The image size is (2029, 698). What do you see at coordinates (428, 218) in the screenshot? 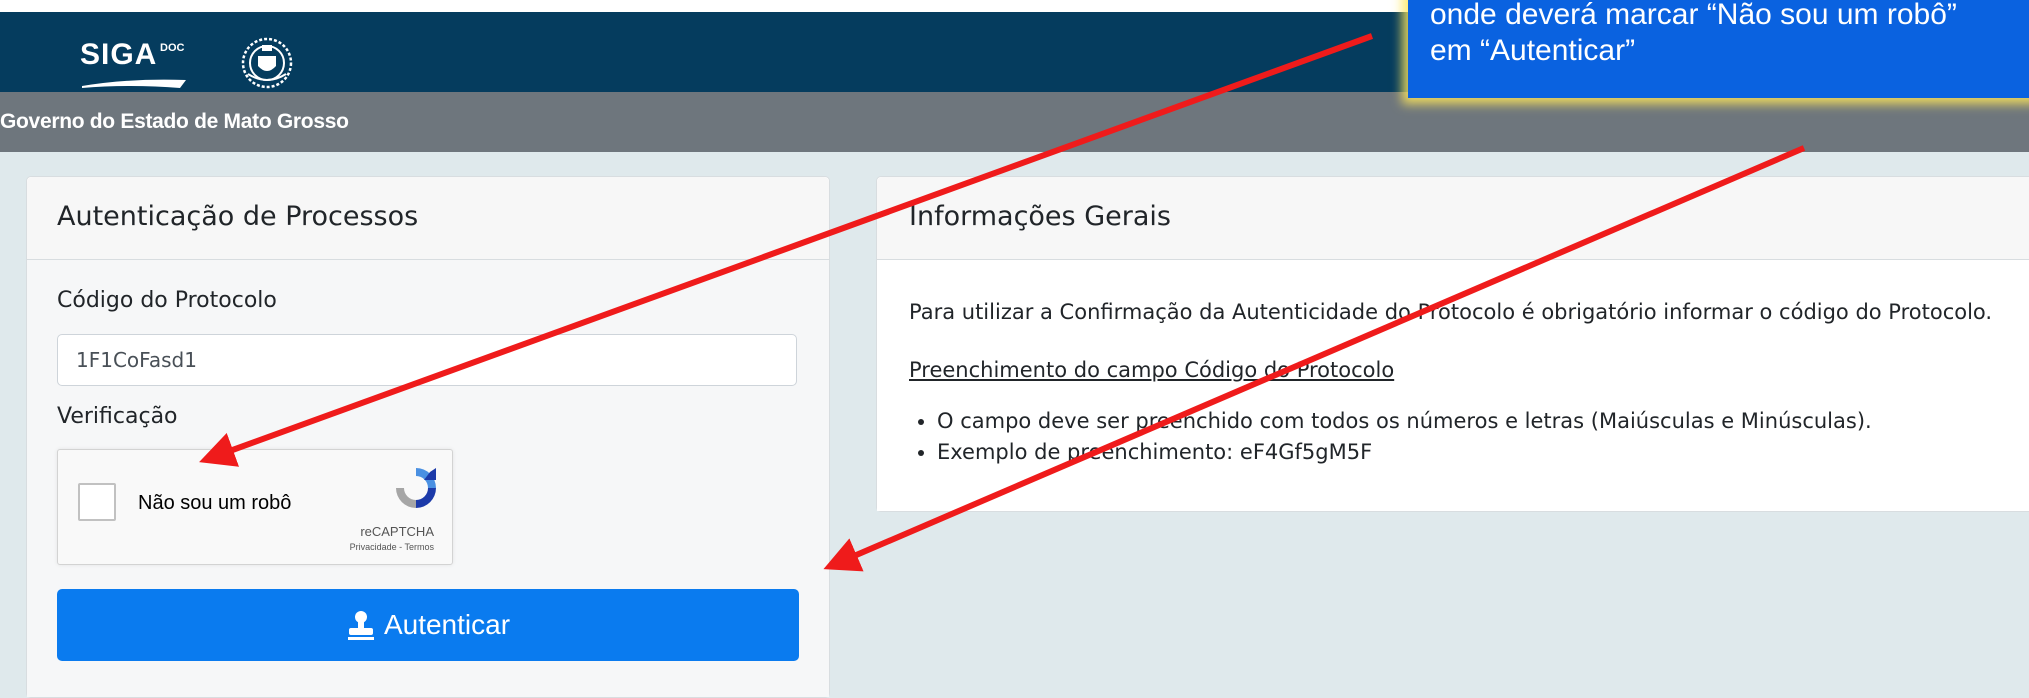
I see `authentication-card-header: Autenticação de Processos` at bounding box center [428, 218].